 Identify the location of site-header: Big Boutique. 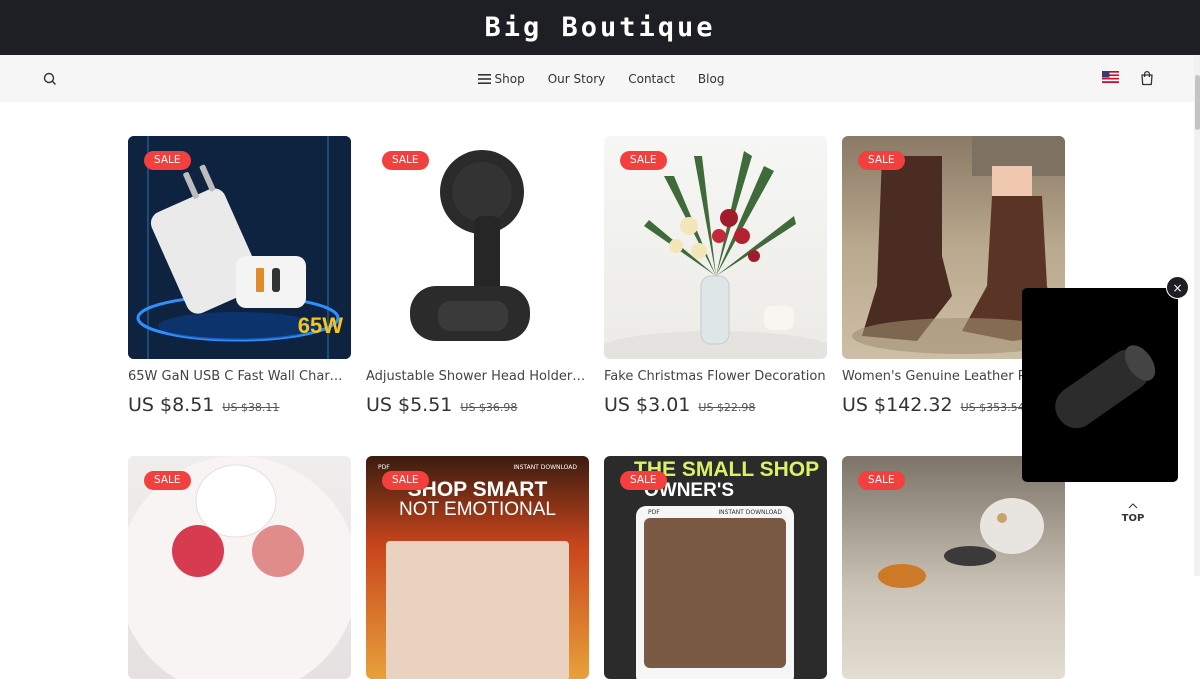
(600, 27).